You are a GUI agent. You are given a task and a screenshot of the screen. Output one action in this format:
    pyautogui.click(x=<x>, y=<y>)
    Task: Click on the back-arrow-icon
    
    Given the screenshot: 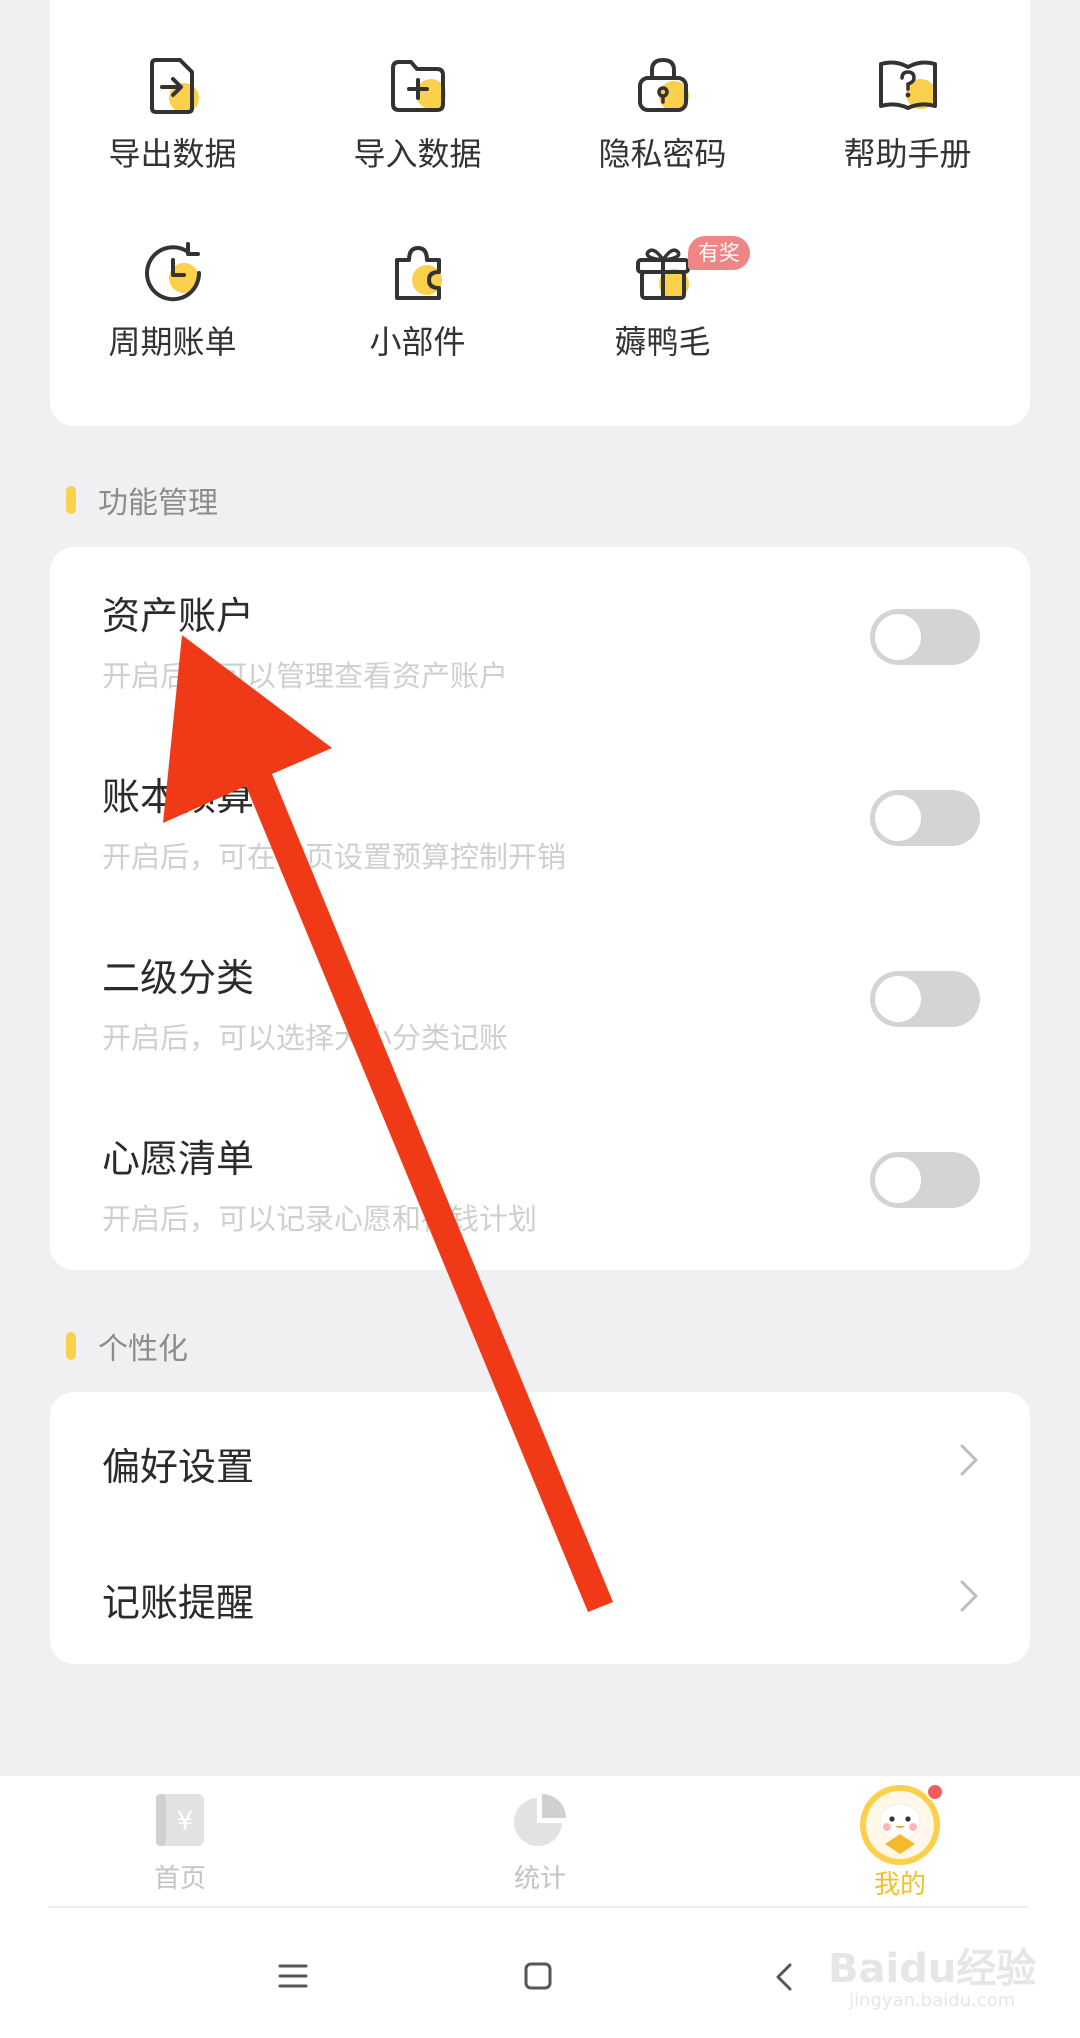 What is the action you would take?
    pyautogui.click(x=784, y=1977)
    